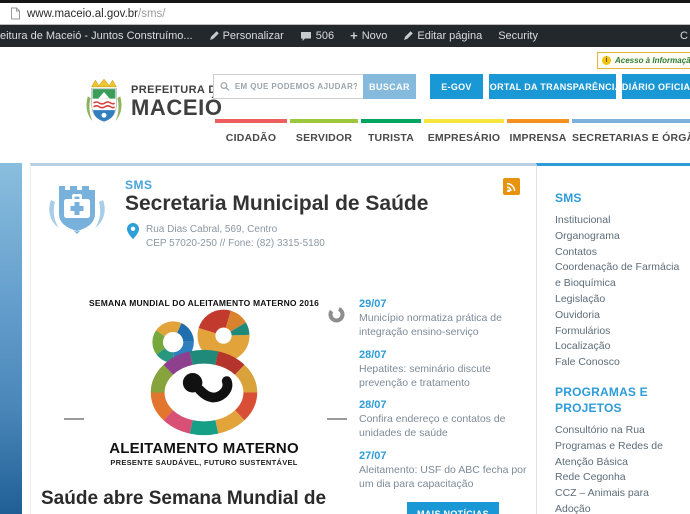  I want to click on url-text: www.maceio.al.gov.br/sms/, so click(96, 14).